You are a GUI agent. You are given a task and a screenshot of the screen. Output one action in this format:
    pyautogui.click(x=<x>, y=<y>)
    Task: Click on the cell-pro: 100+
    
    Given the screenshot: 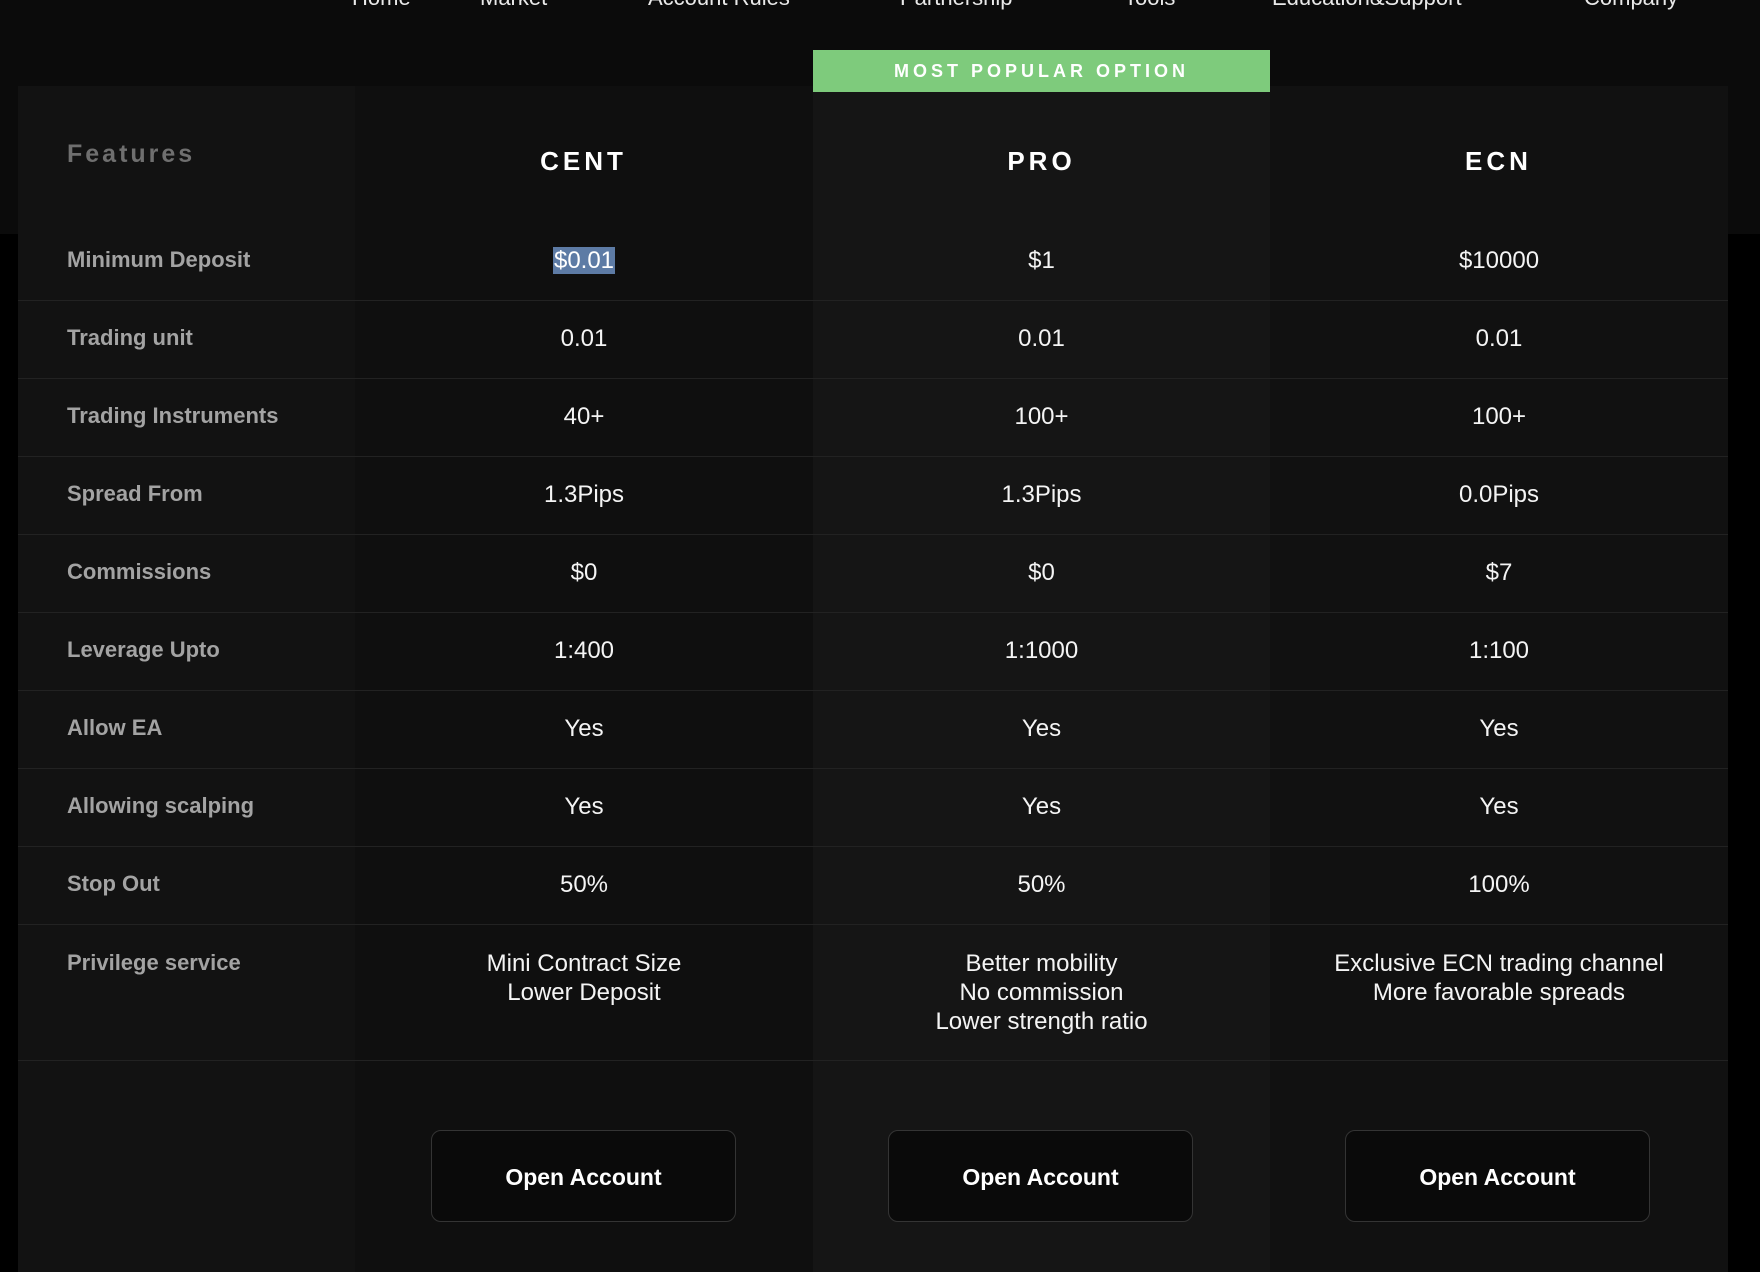 What is the action you would take?
    pyautogui.click(x=1041, y=416)
    